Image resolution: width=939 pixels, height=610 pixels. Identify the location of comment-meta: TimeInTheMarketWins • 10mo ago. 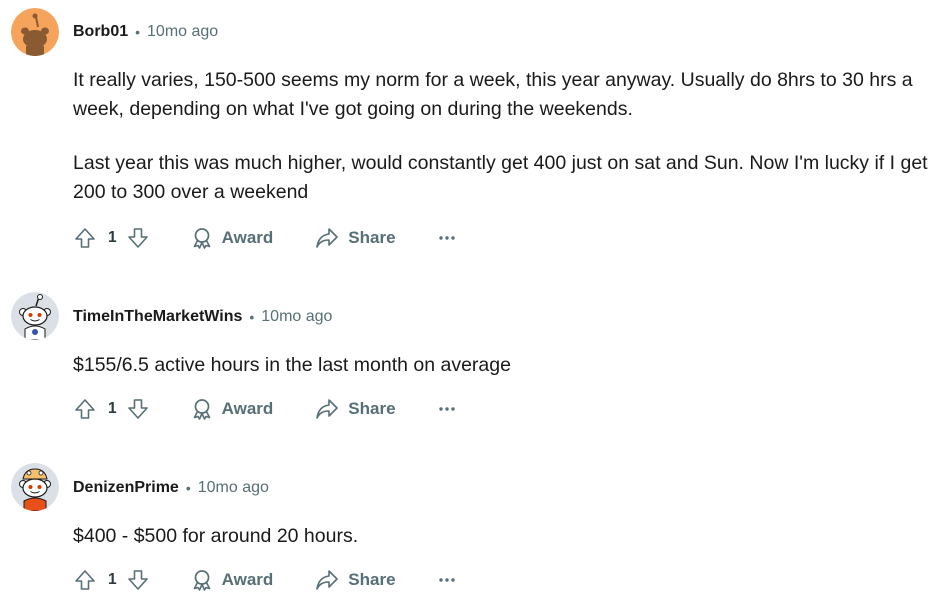
(202, 317).